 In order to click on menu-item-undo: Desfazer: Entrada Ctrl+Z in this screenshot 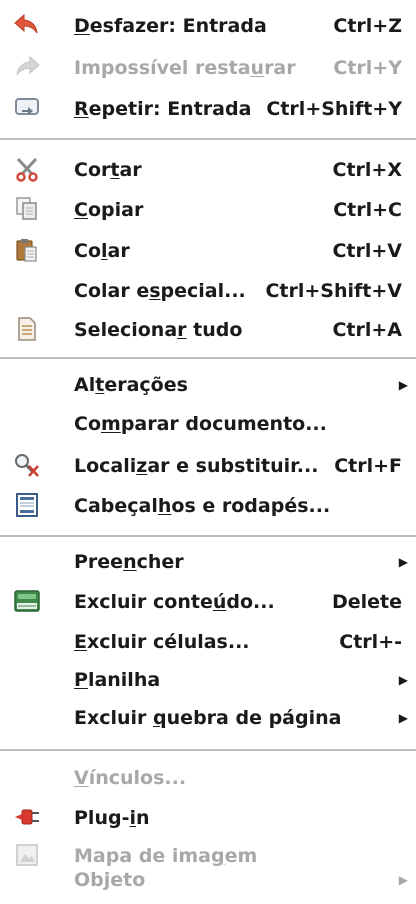, I will do `click(208, 26)`.